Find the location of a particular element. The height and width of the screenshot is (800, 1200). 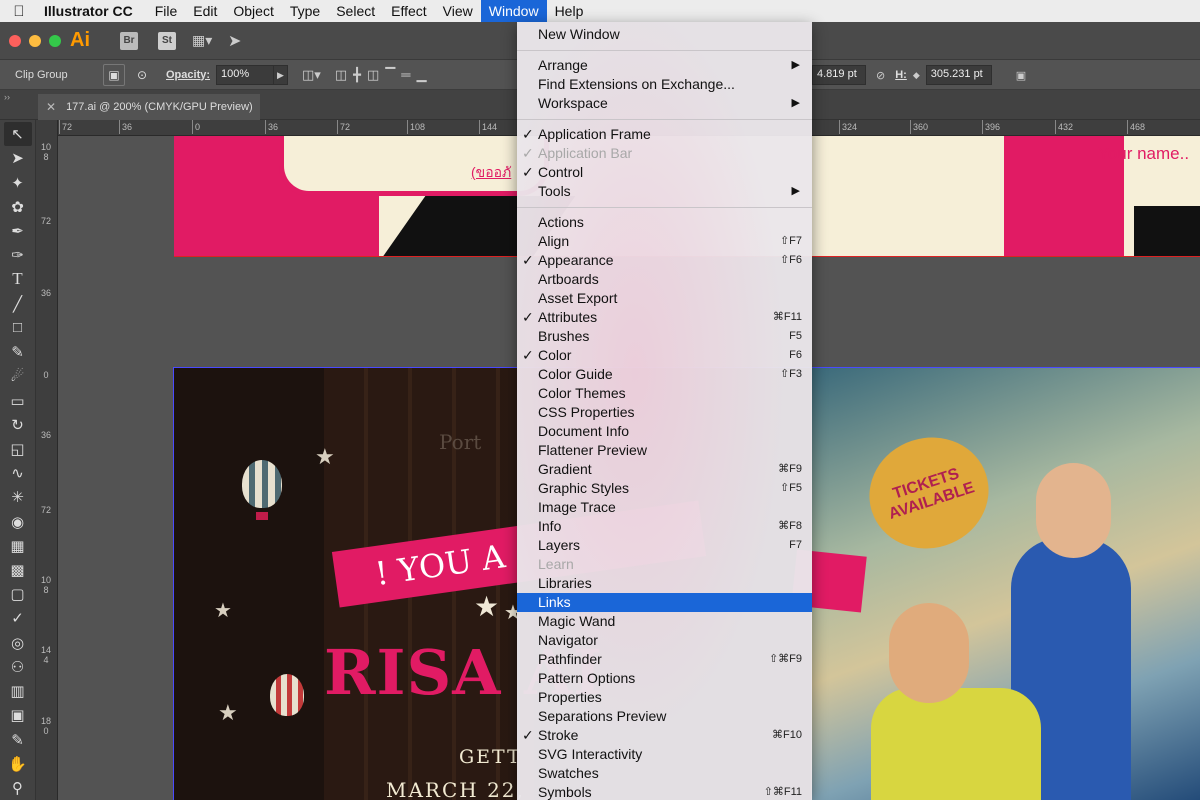

puppet-warp-tool-icon: ✳ is located at coordinates (18, 497).